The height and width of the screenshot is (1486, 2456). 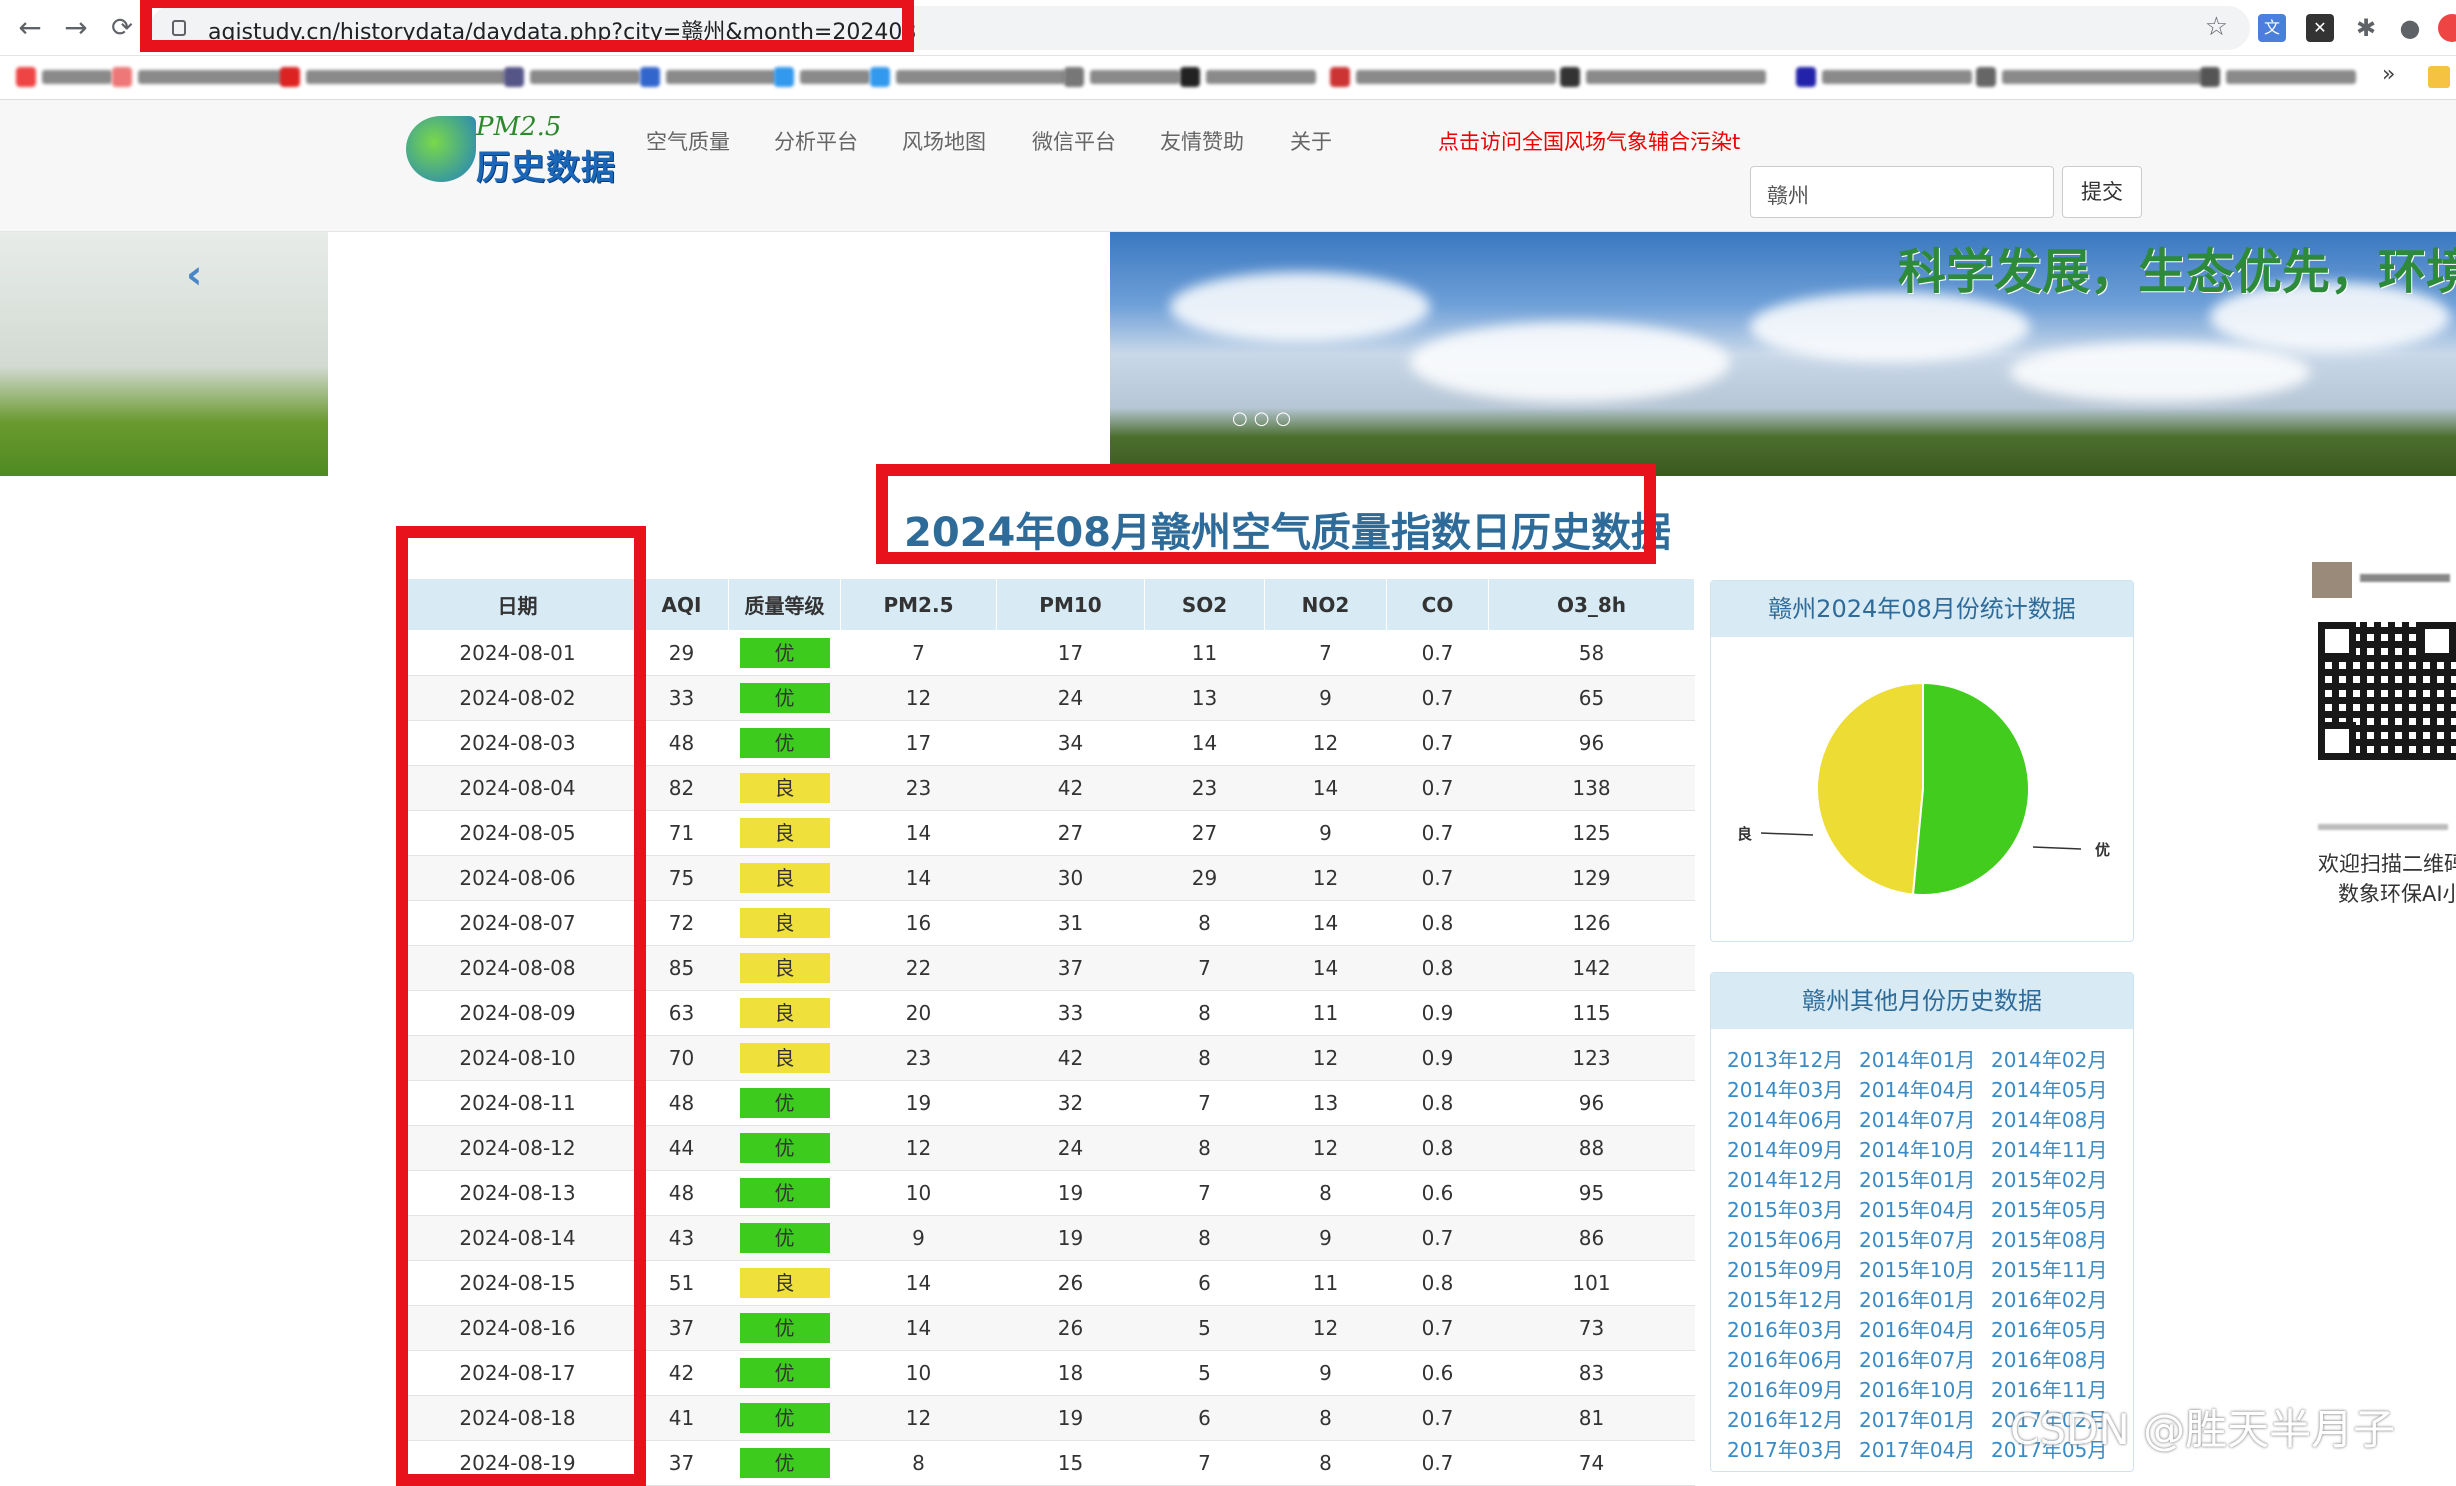 I want to click on bookmarks-overflow: », so click(x=2388, y=74).